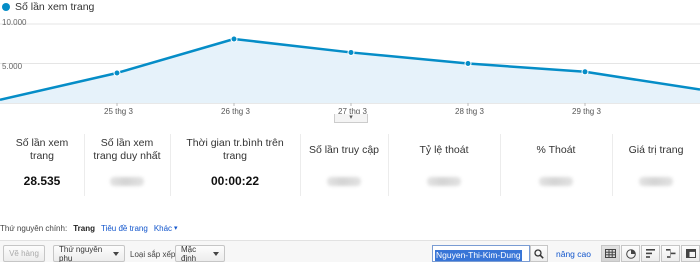 The image size is (700, 262). I want to click on advanced-filter-link: nâng cao, so click(573, 254).